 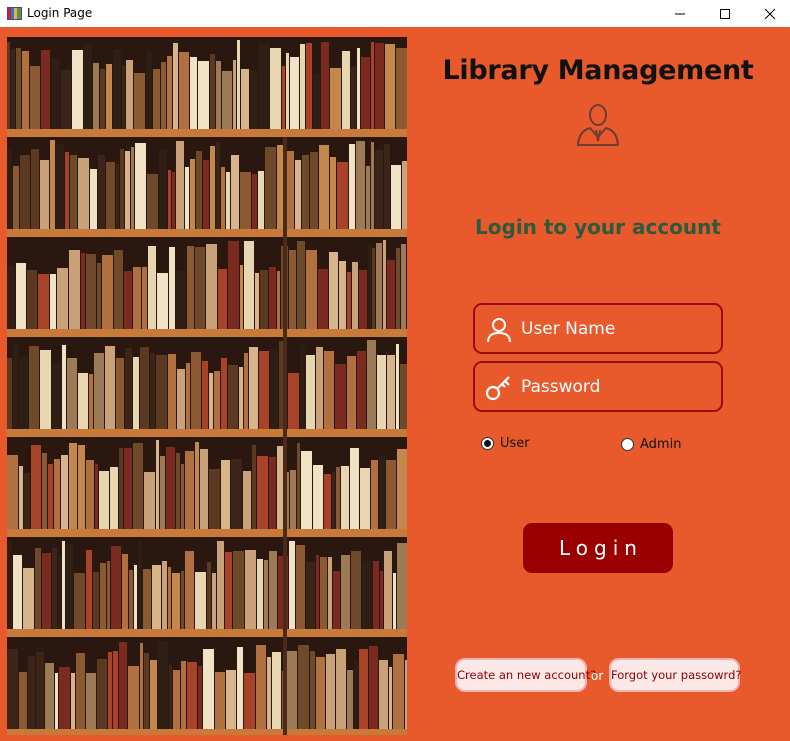 I want to click on login-button: Login, so click(x=598, y=548).